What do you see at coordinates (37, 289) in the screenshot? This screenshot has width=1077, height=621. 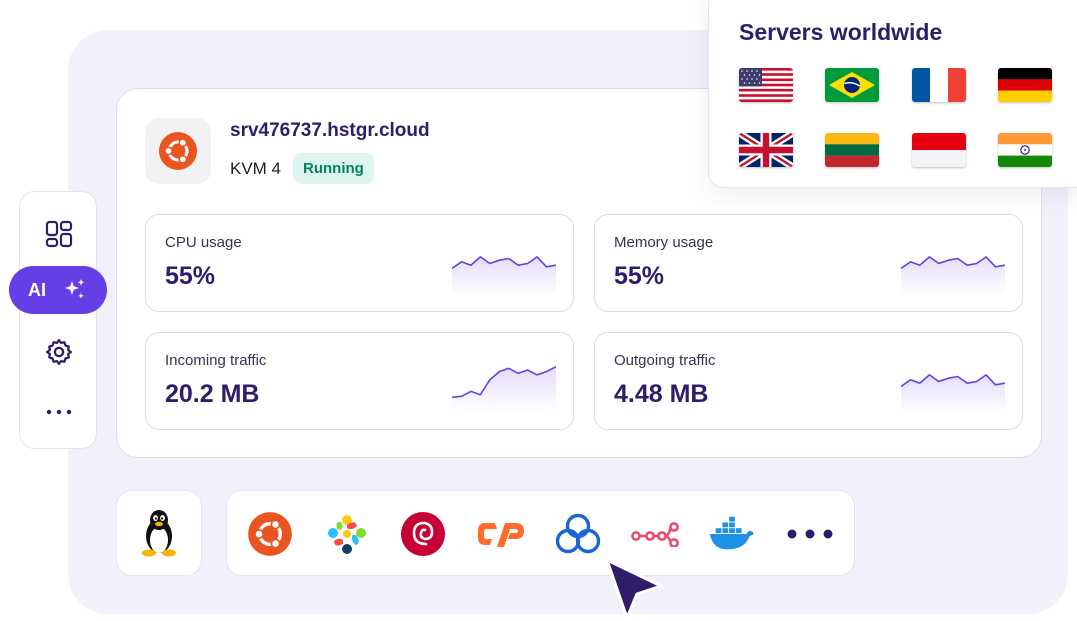 I see `ai-label: AI` at bounding box center [37, 289].